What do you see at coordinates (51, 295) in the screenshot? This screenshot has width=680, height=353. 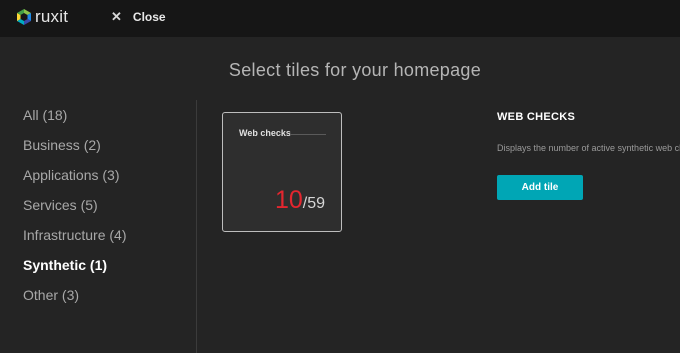 I see `sidebar-item-other: Other (3)` at bounding box center [51, 295].